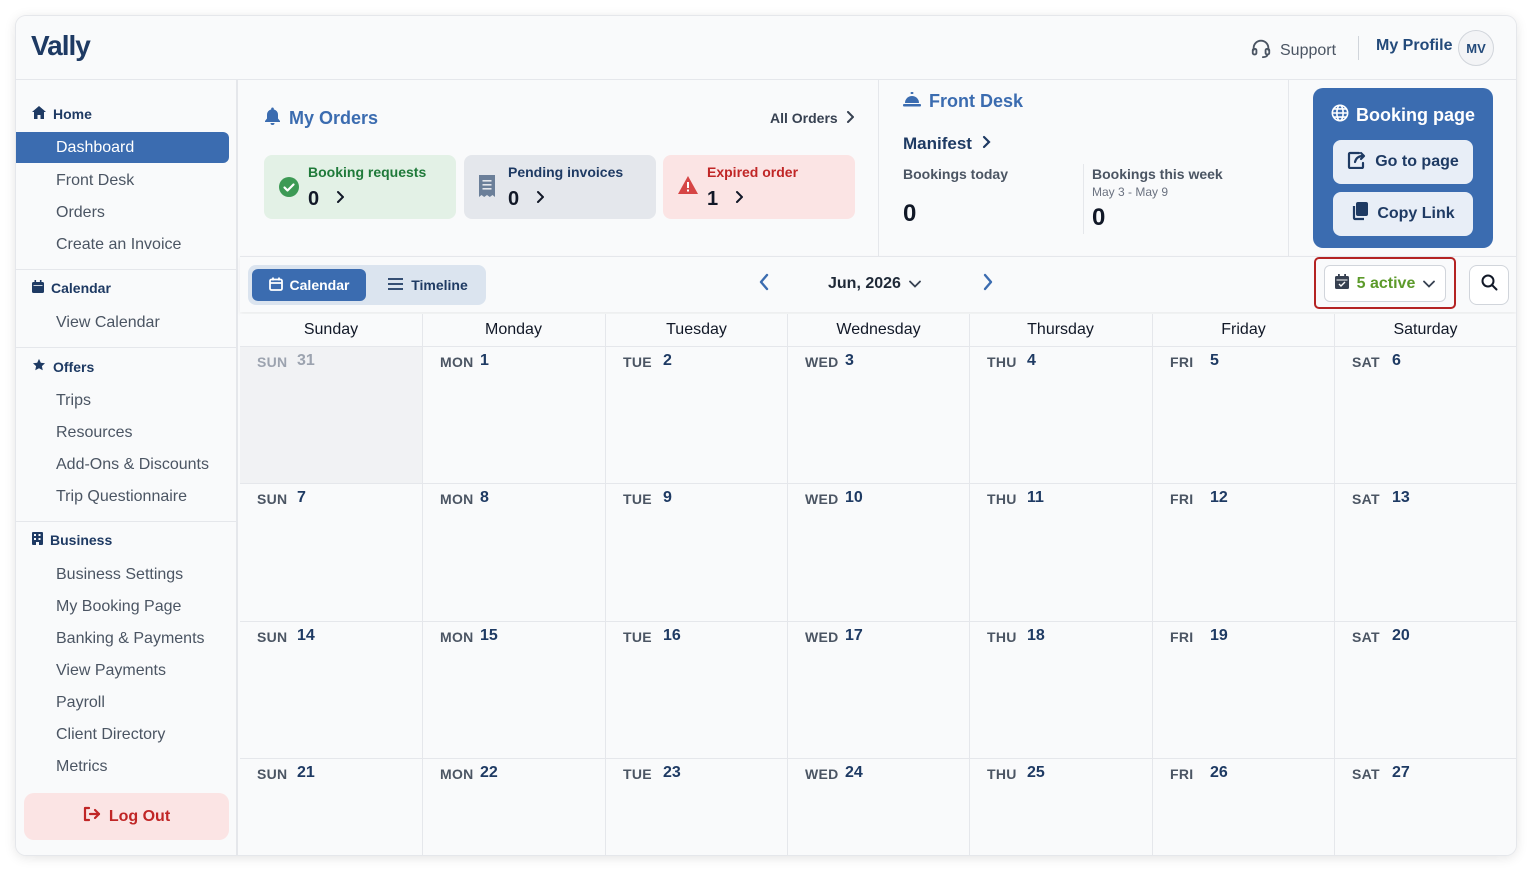 Image resolution: width=1532 pixels, height=871 pixels. I want to click on day-name: SAT, so click(1366, 362).